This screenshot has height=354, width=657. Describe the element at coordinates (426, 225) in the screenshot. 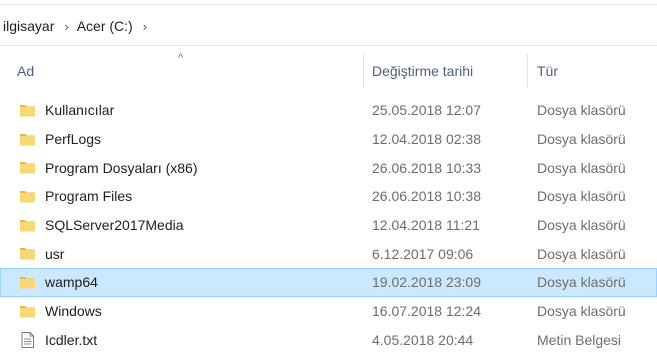

I see `file-modified-date: 12.04.2018 11:21` at that location.